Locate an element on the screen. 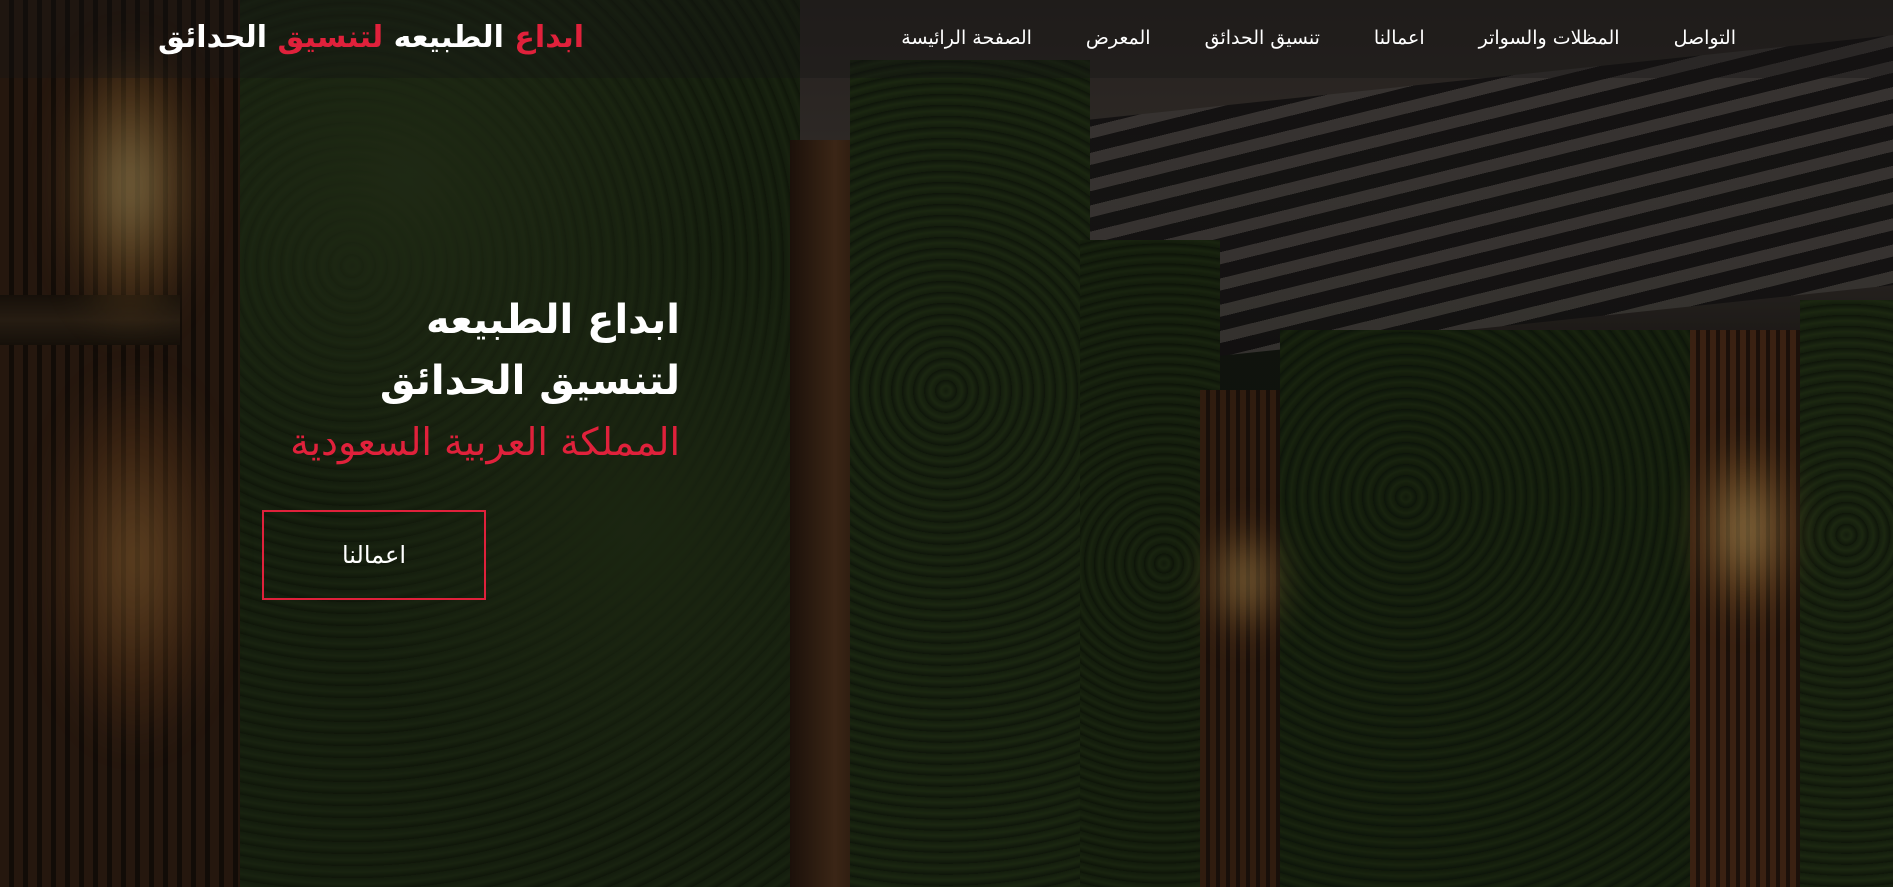 The width and height of the screenshot is (1893, 887). brand-logo: ابداع الطبيعه لتنسيق الحدائق is located at coordinates (371, 38).